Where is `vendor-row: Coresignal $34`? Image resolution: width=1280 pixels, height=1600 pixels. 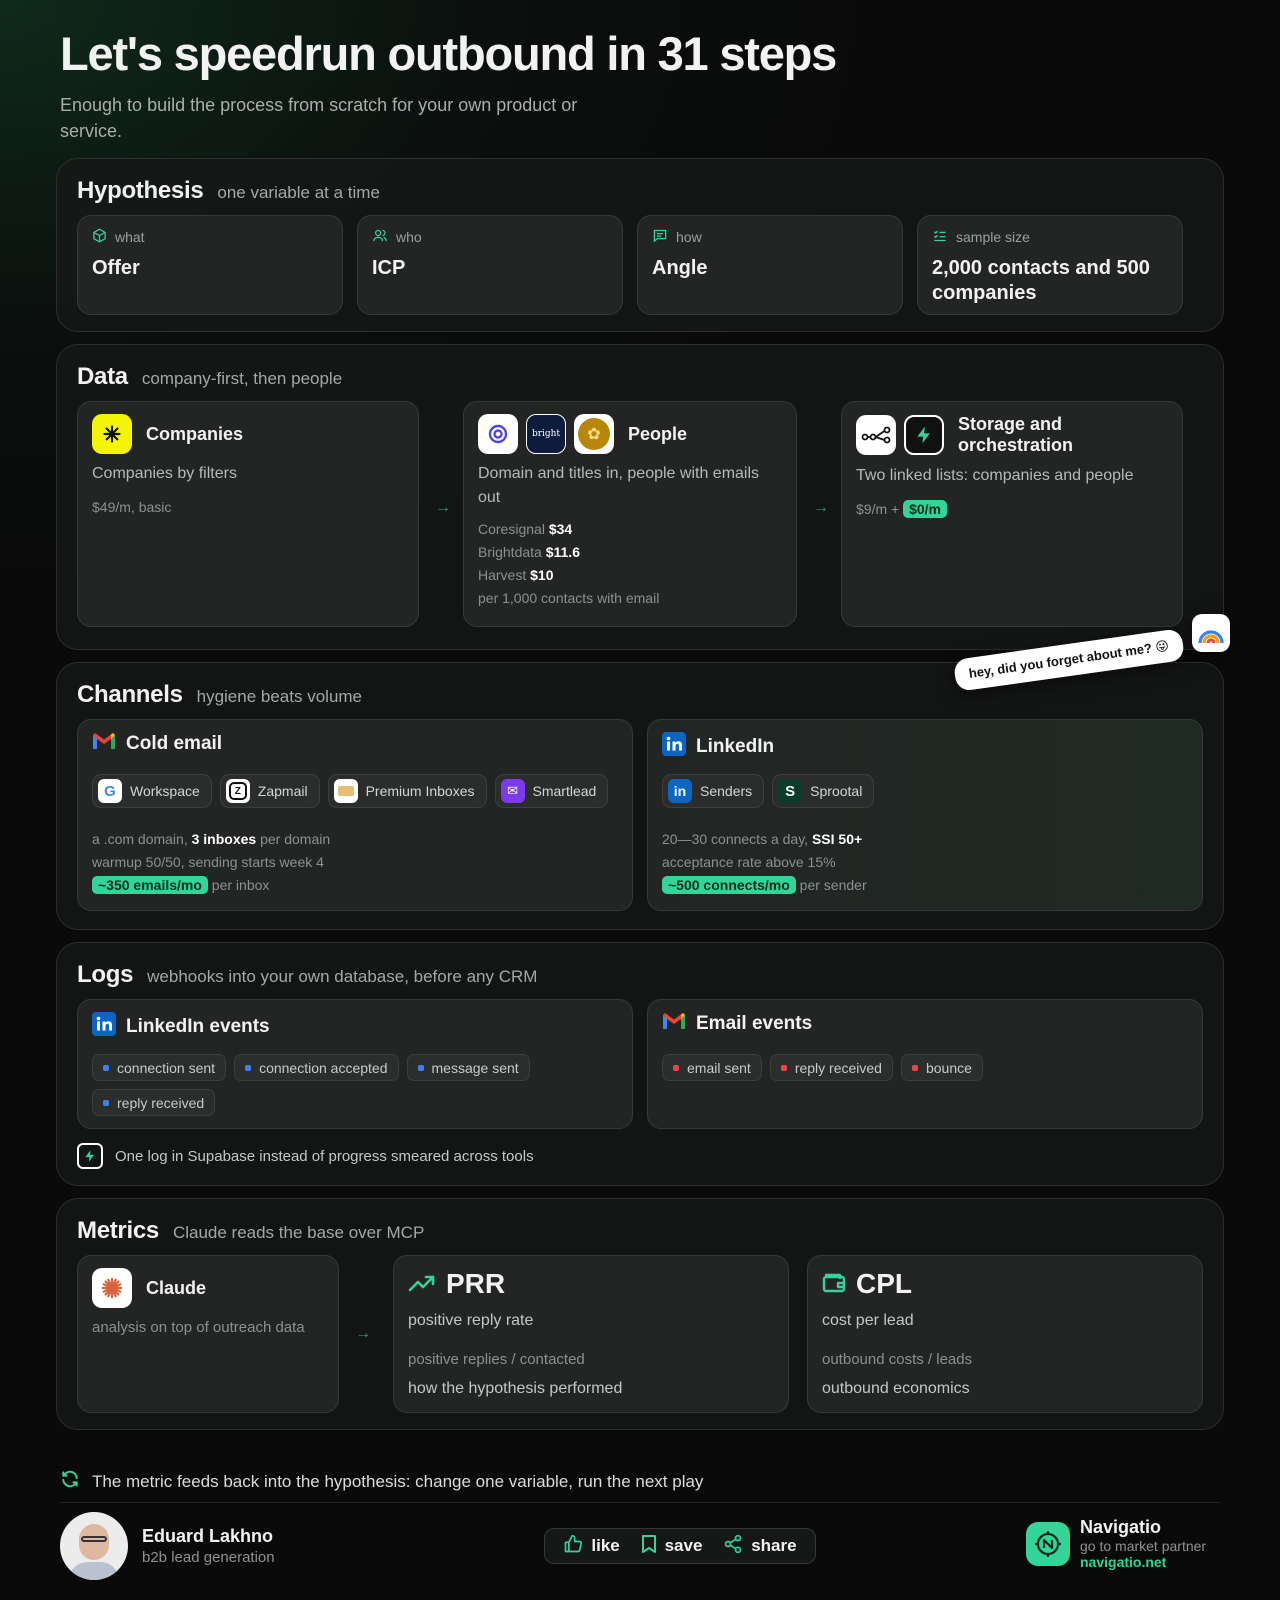
vendor-row: Coresignal $34 is located at coordinates (525, 529).